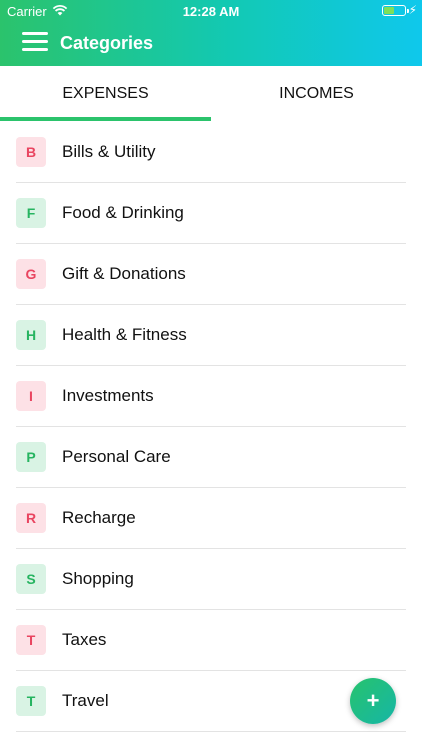 Image resolution: width=422 pixels, height=750 pixels. Describe the element at coordinates (31, 579) in the screenshot. I see `category-letter-badge: S` at that location.